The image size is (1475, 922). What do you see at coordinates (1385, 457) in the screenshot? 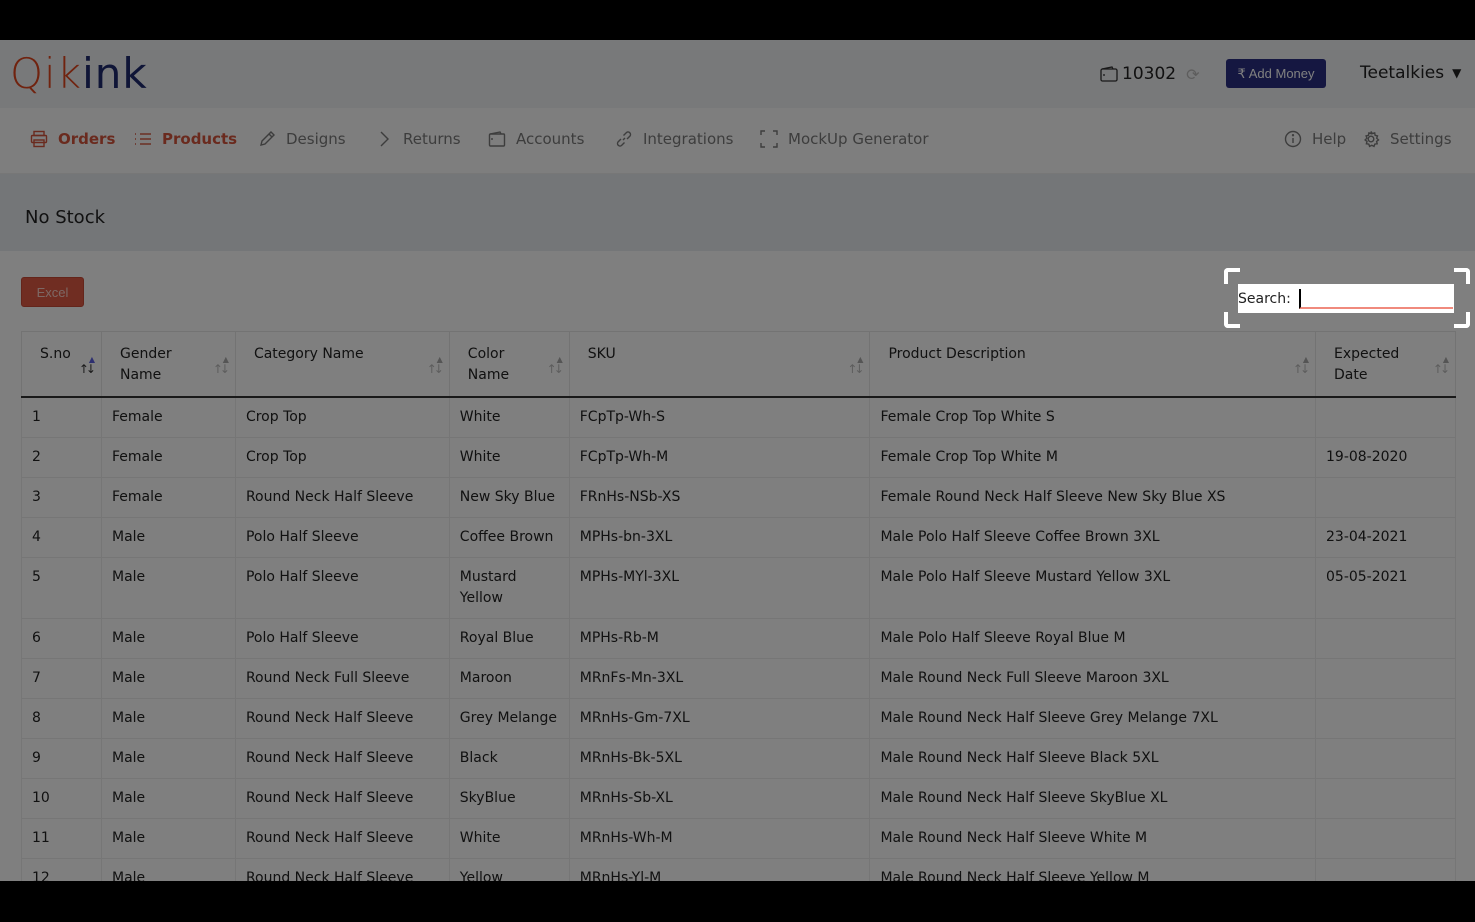
I see `cell-expected-date: 19-08-2020` at bounding box center [1385, 457].